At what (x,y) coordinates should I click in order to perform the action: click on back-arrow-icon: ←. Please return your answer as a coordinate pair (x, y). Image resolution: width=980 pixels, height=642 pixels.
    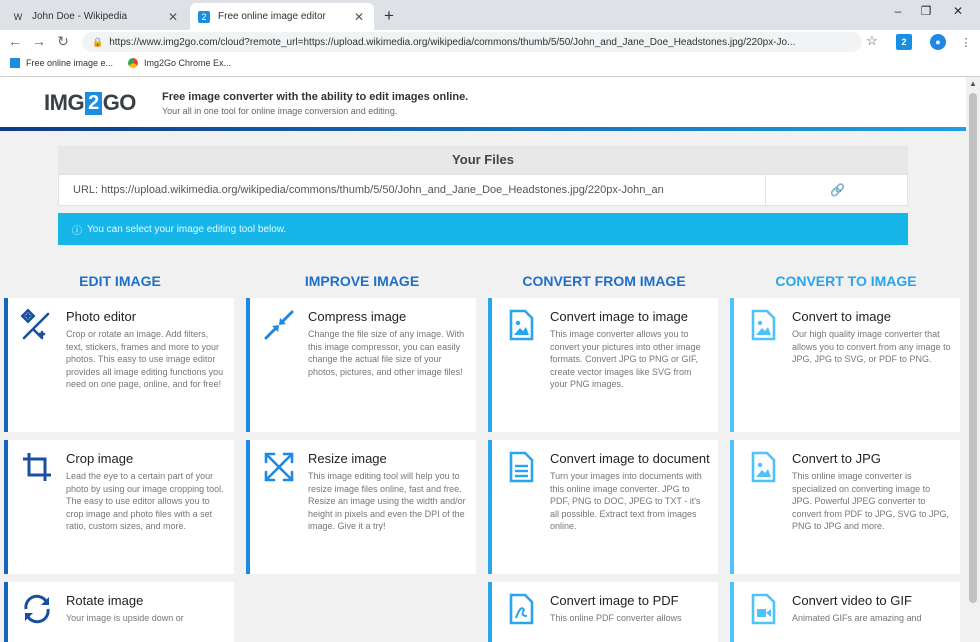
    Looking at the image, I should click on (15, 41).